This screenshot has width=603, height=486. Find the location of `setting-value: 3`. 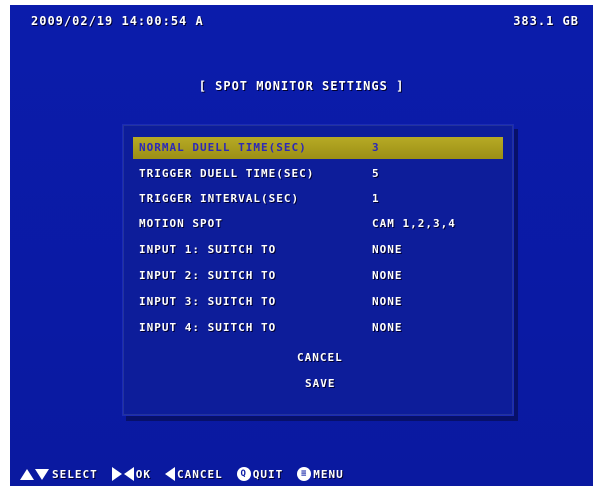

setting-value: 3 is located at coordinates (376, 147).